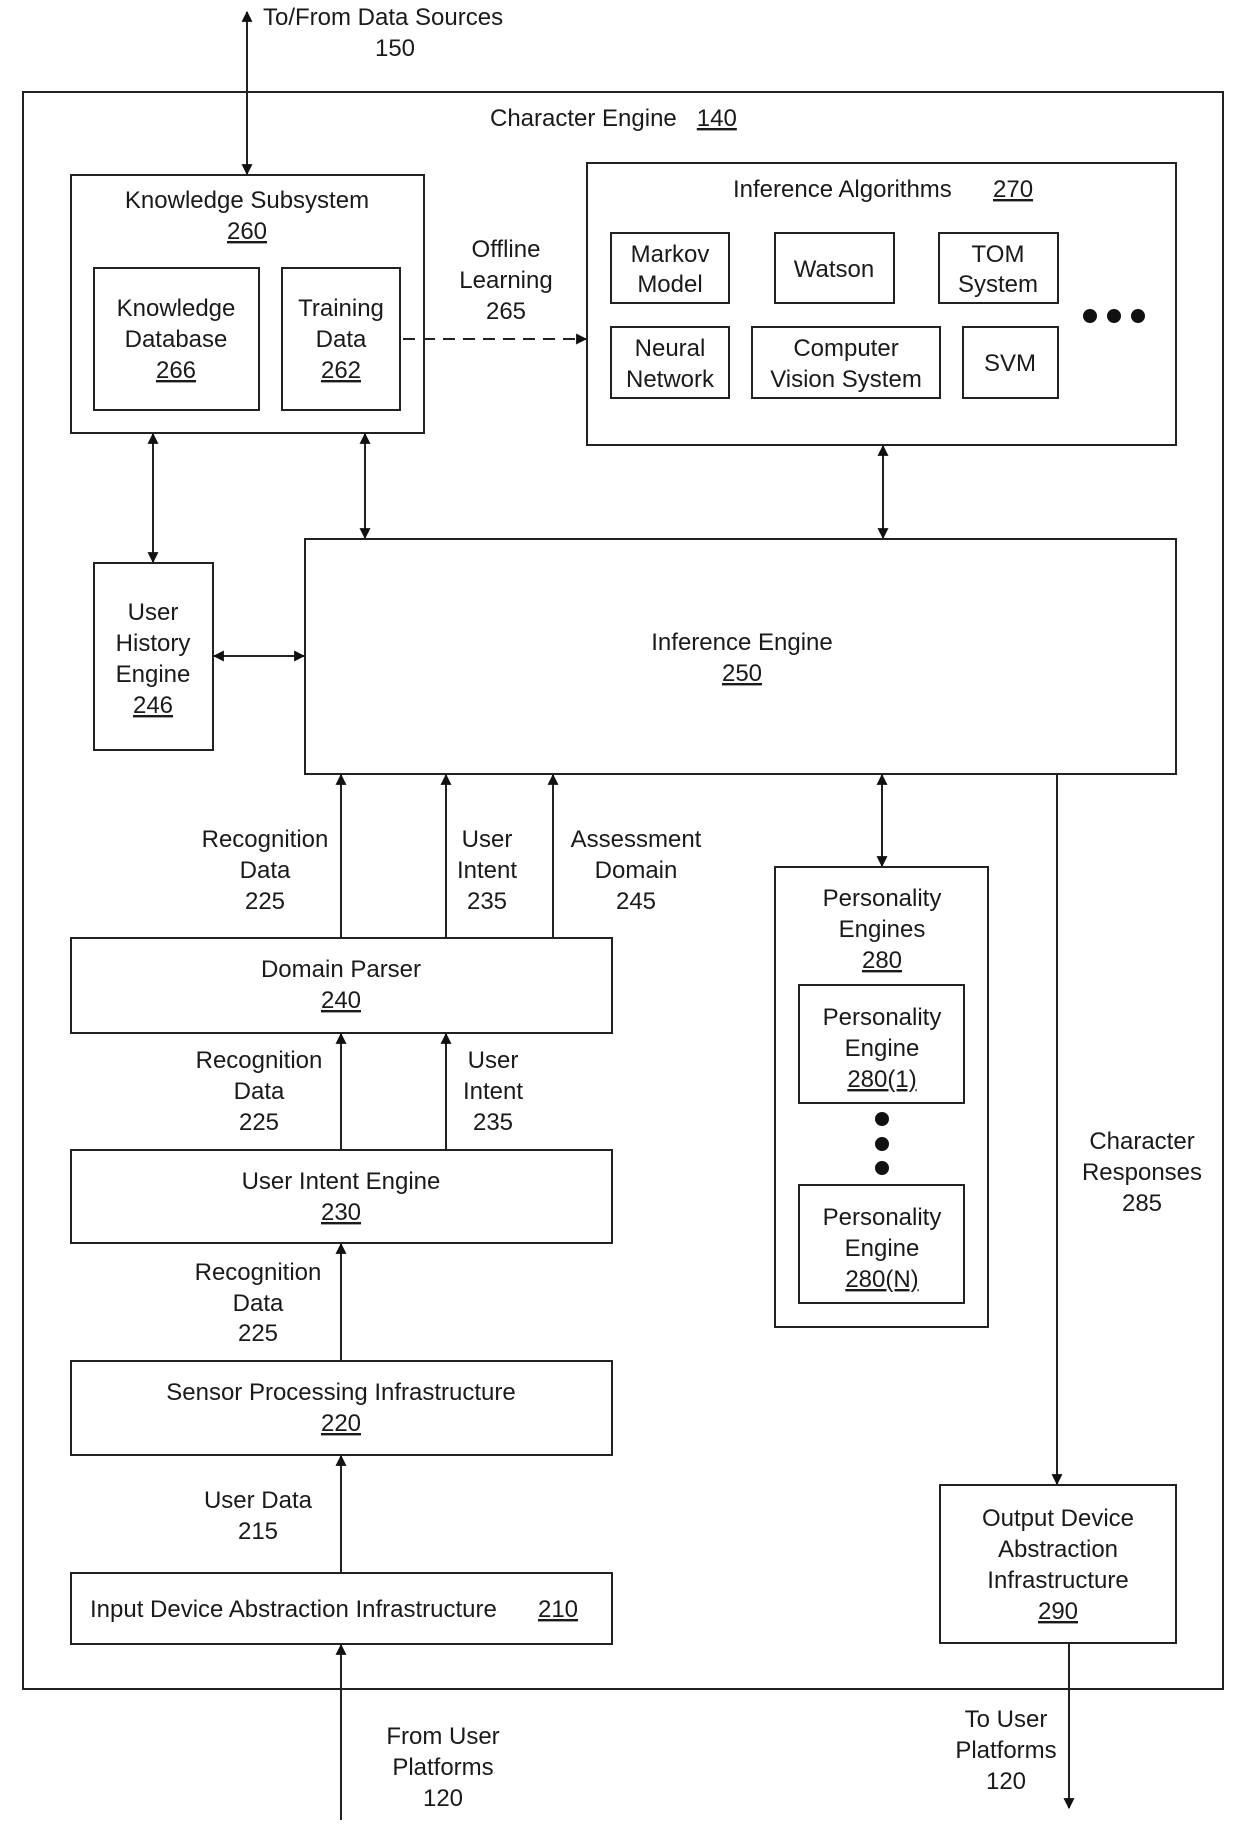 This screenshot has width=1240, height=1831. Describe the element at coordinates (341, 1423) in the screenshot. I see `sensor-processing-ref: 220` at that location.